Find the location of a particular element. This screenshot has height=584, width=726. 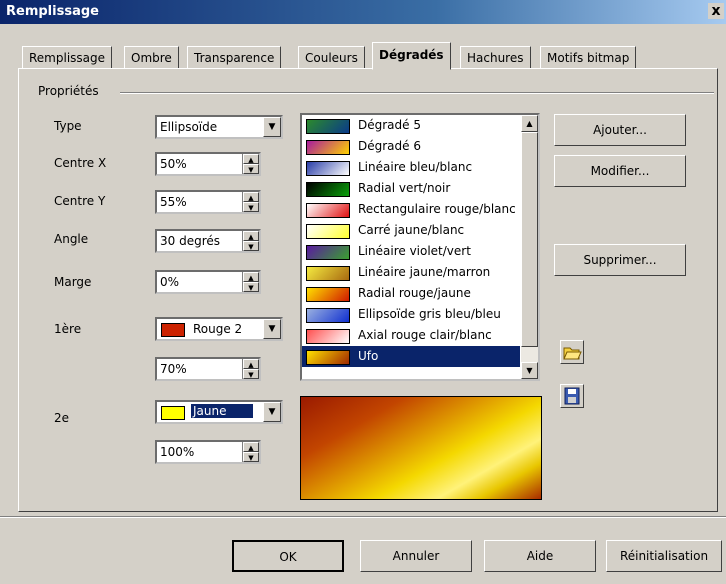

list-item-label: Rectangulaire rouge/blanc is located at coordinates (437, 209).